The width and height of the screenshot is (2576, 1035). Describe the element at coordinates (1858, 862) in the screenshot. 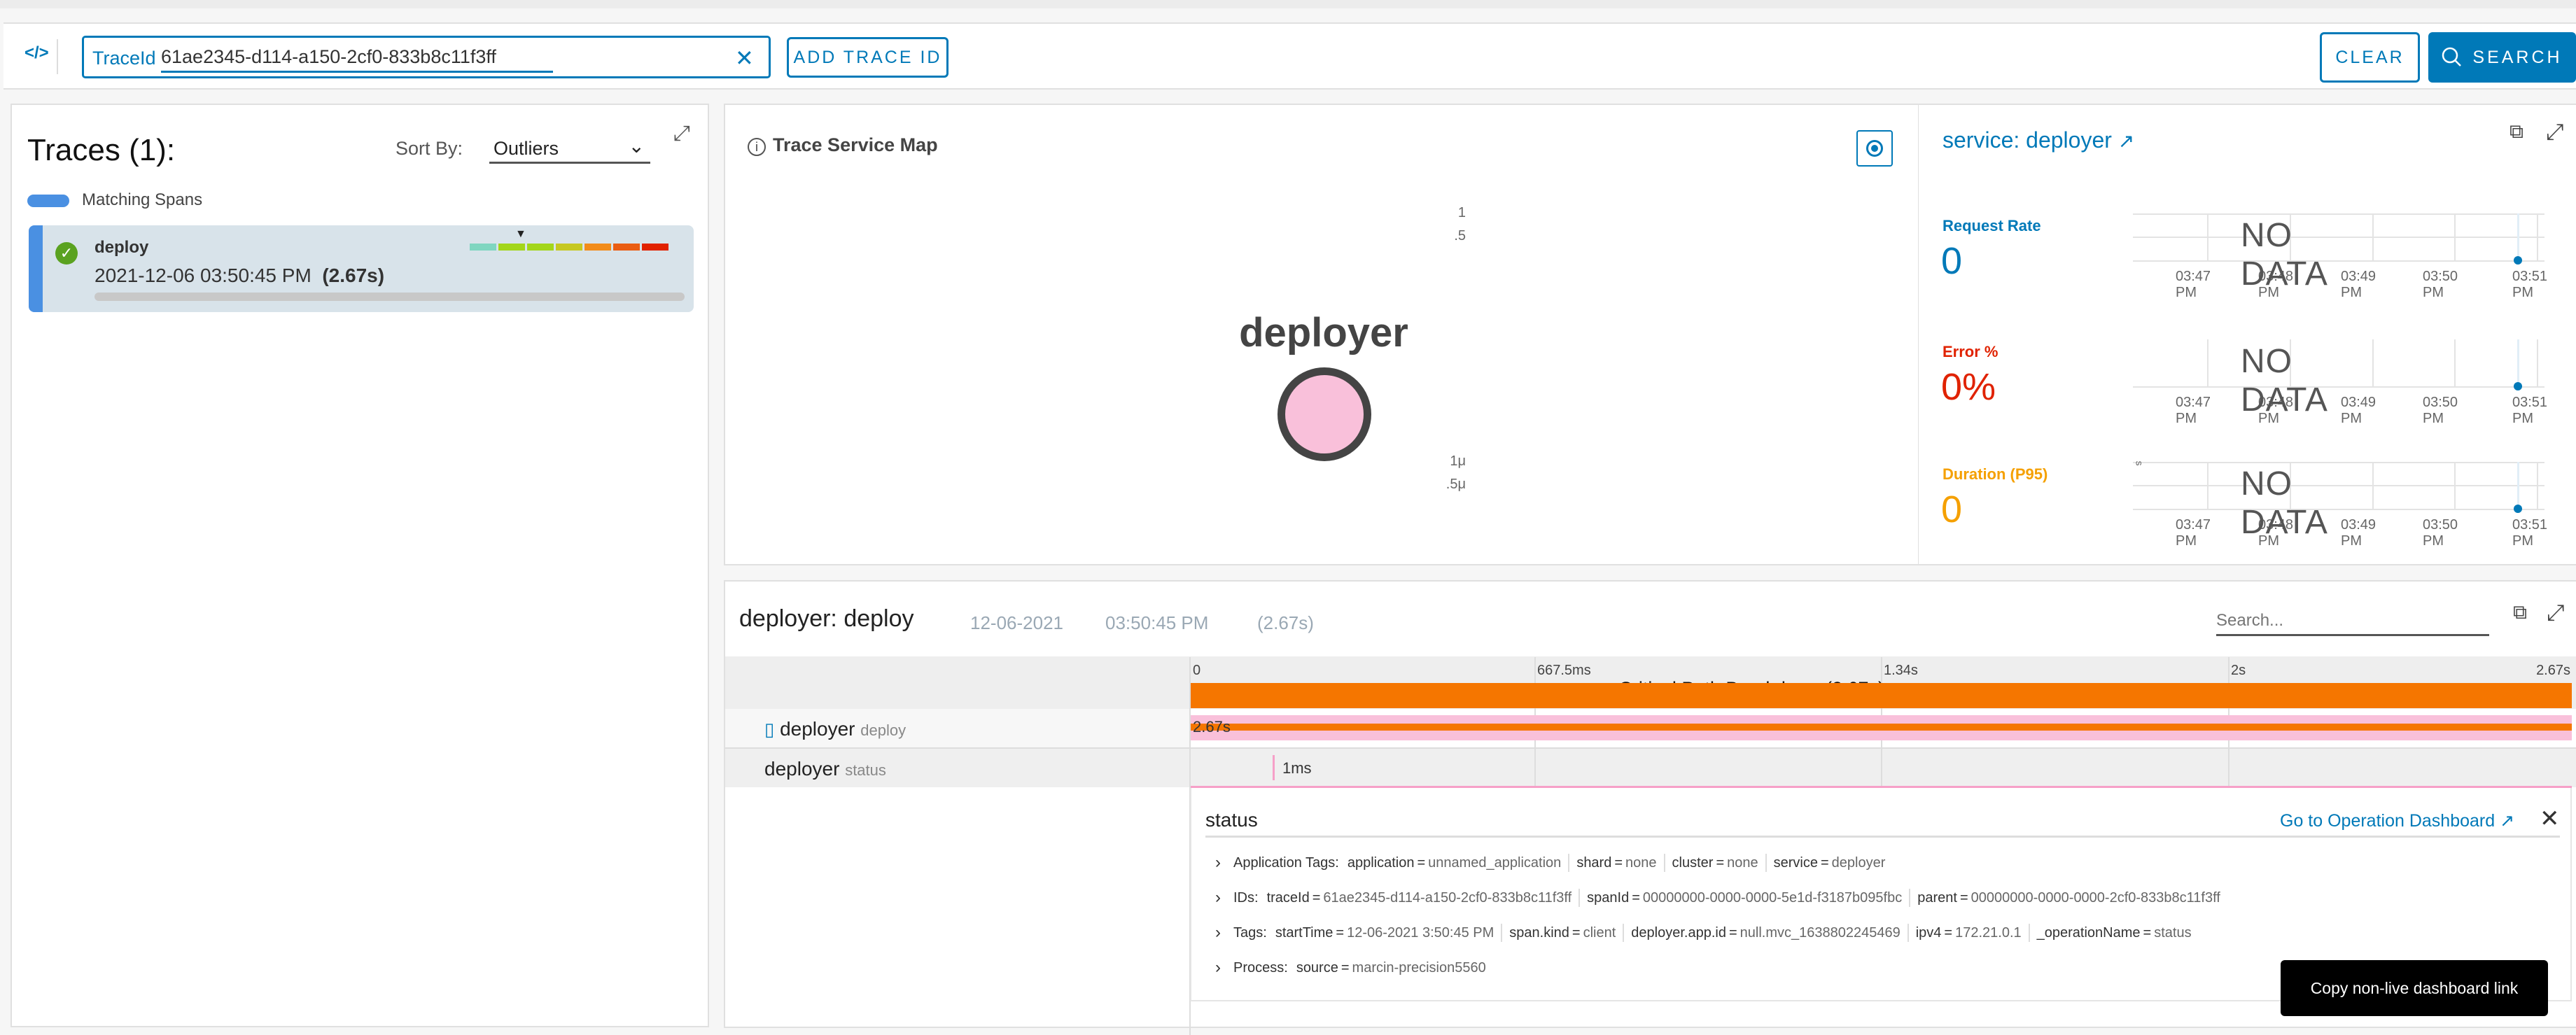

I see `tag-value: deployer` at that location.